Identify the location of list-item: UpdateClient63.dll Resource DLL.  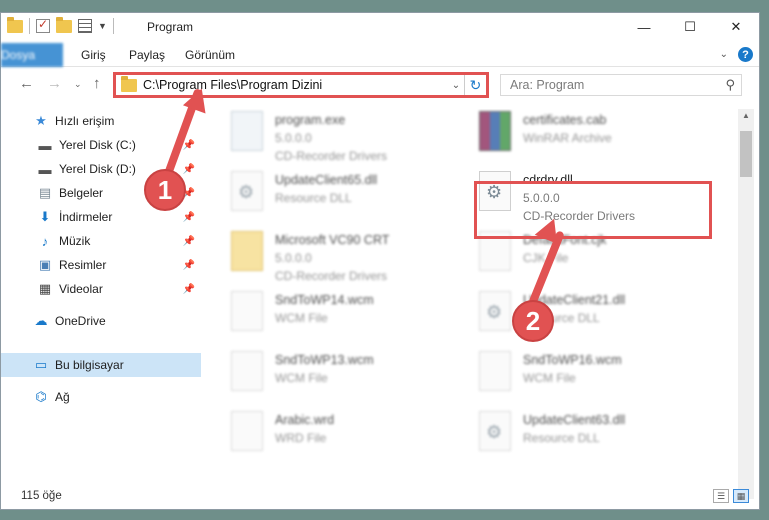
(552, 431).